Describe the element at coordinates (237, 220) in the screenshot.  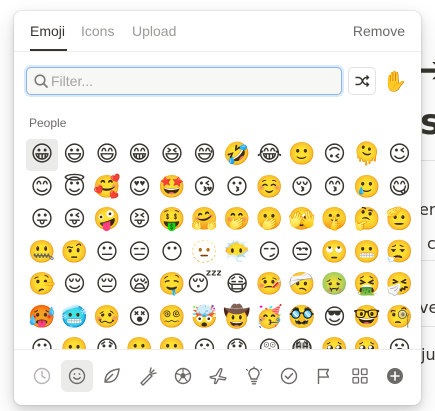
I see `emoji-cell: 🤭` at that location.